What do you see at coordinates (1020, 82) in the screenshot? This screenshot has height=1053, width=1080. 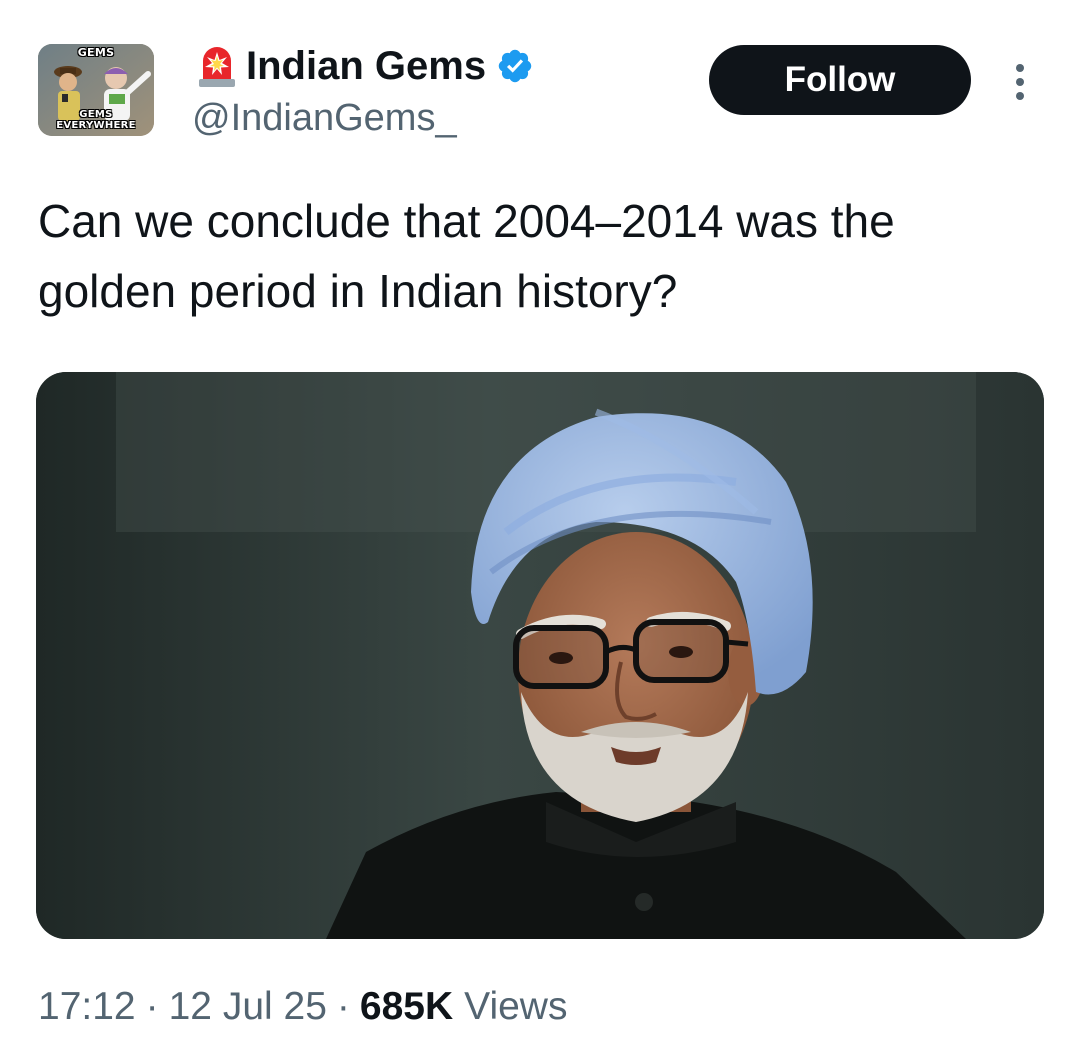 I see `more-options-icon` at bounding box center [1020, 82].